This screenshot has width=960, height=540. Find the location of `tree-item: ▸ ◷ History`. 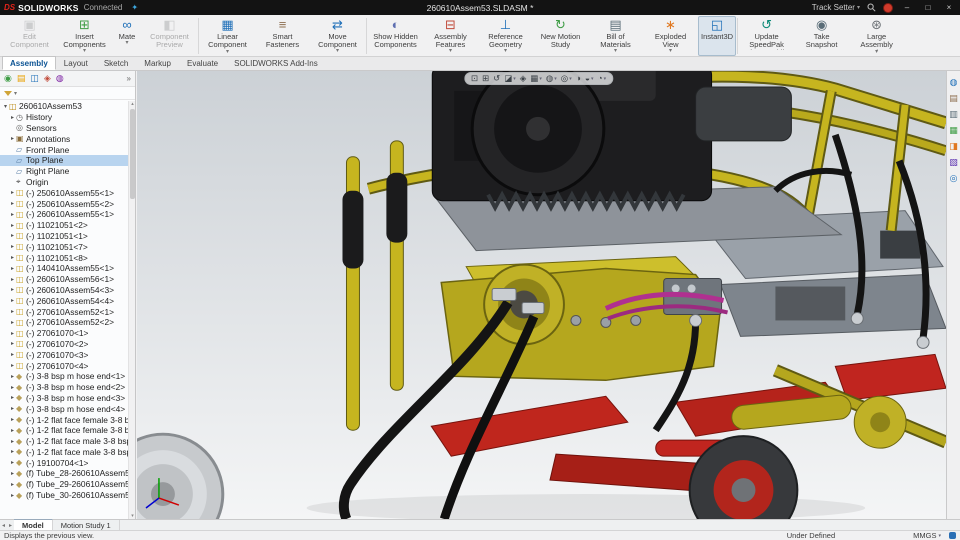

tree-item: ▸ ◷ History is located at coordinates (67, 117).